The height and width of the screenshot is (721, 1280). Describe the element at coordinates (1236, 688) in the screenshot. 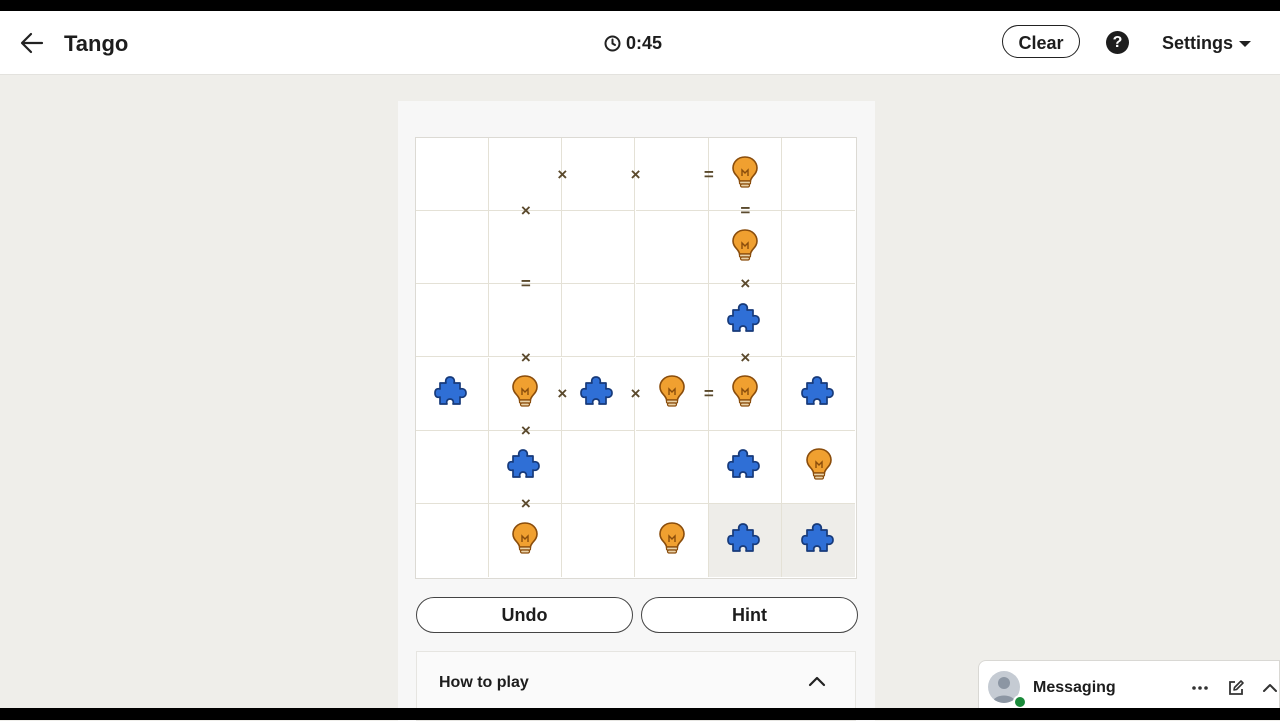

I see `compose-icon` at that location.